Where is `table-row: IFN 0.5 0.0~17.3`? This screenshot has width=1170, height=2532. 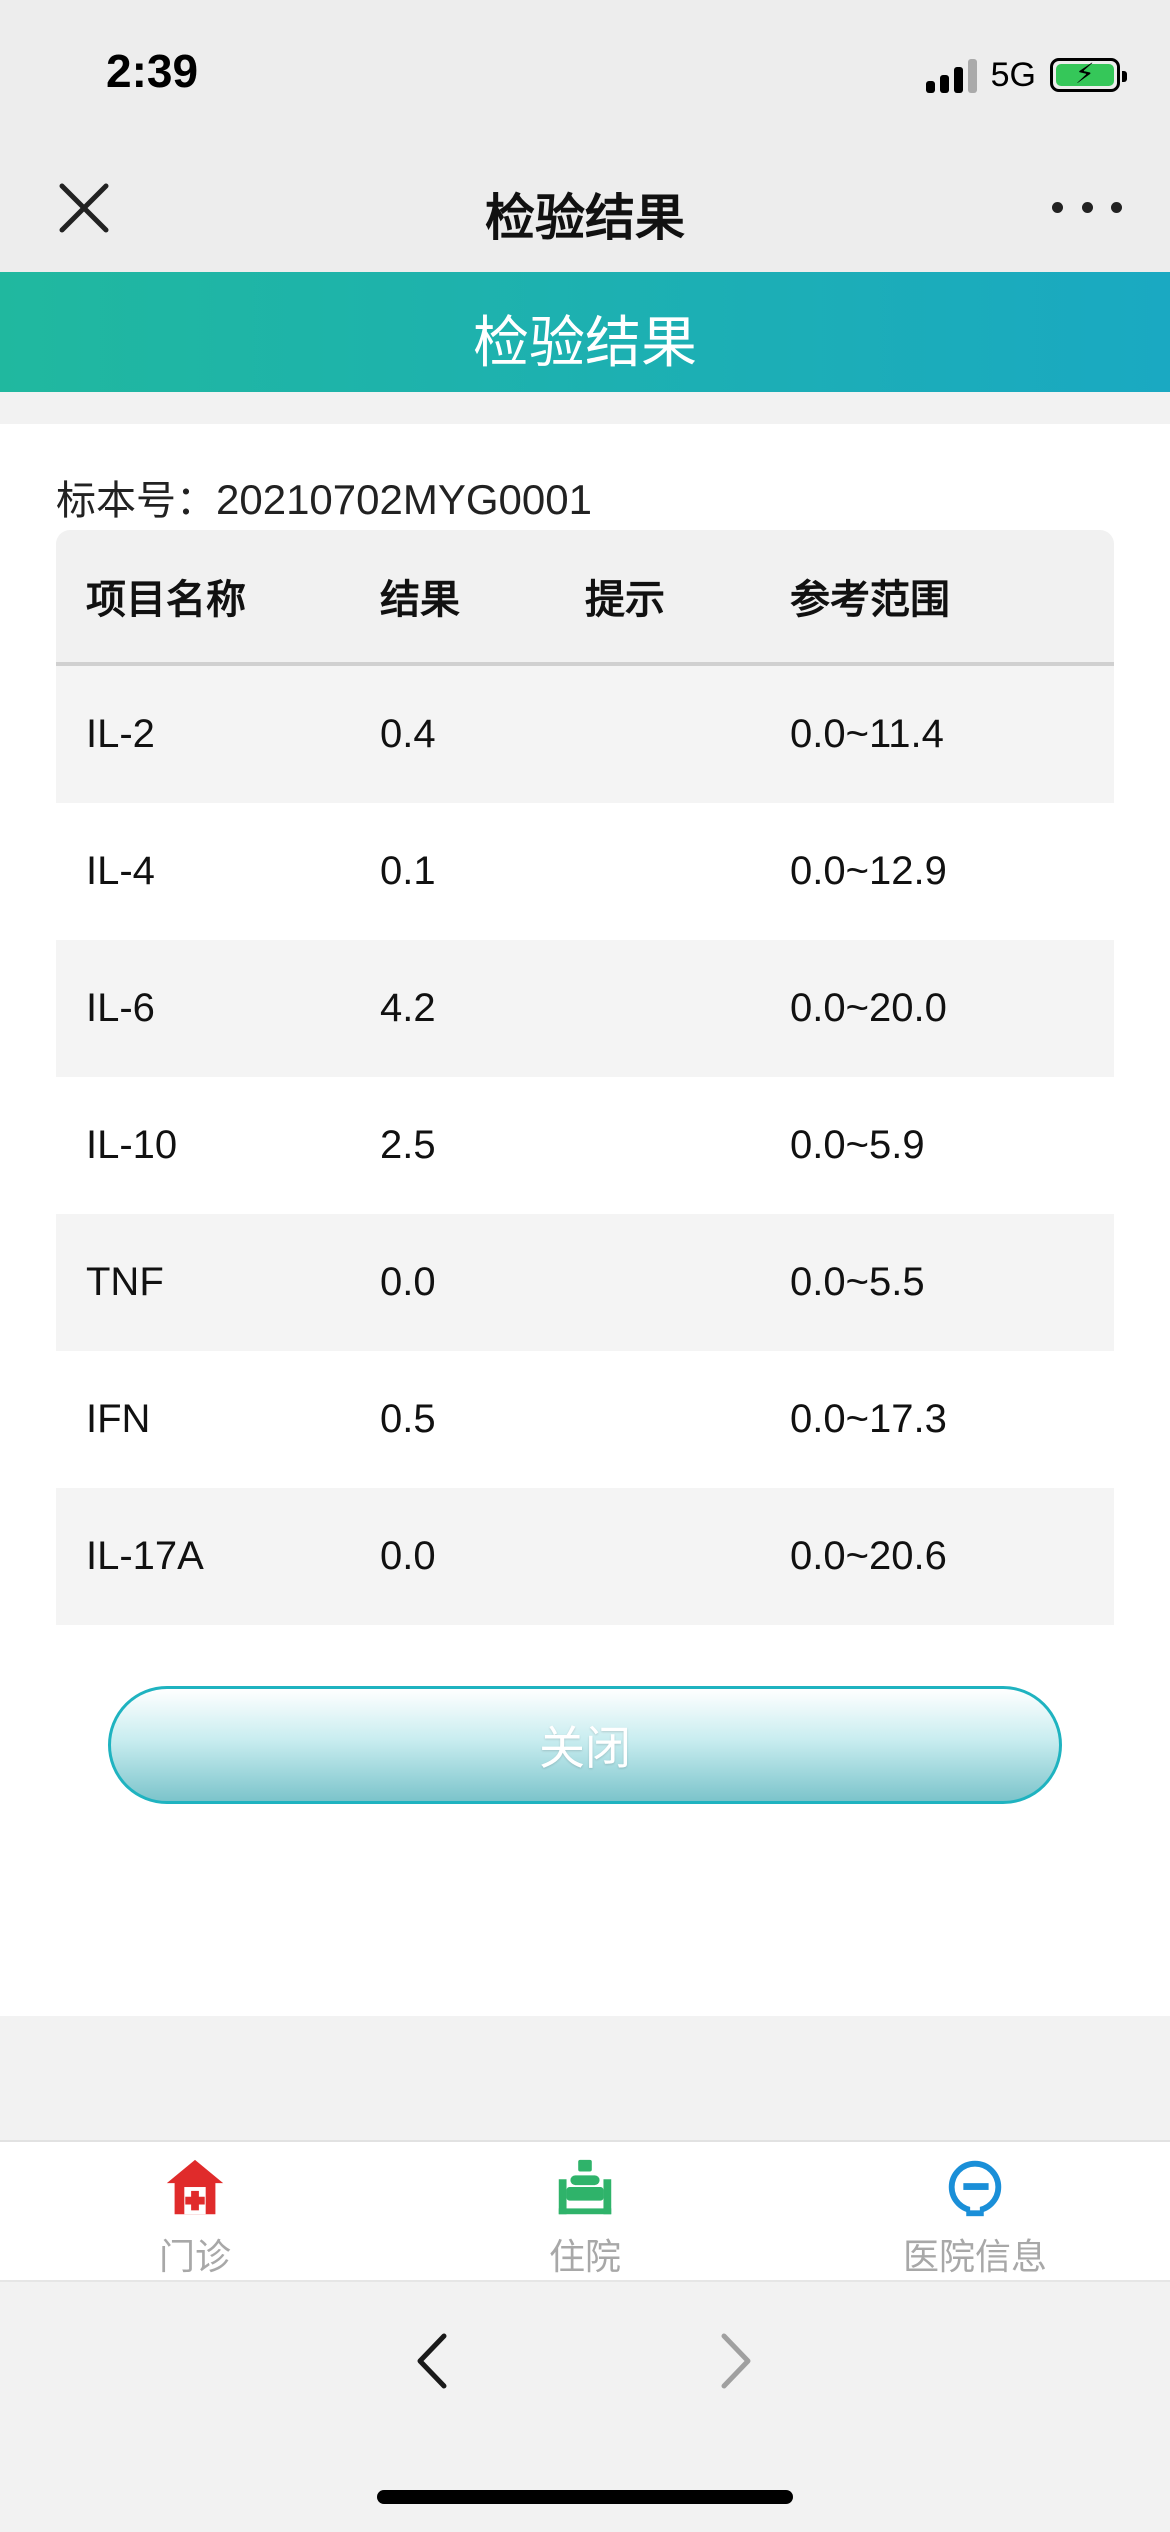
table-row: IFN 0.5 0.0~17.3 is located at coordinates (585, 1419).